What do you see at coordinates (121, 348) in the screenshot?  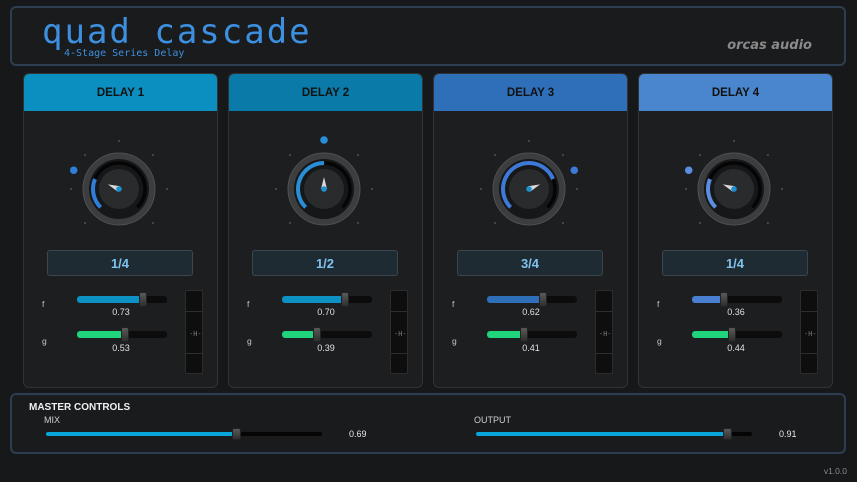 I see `gain-value: 0.53` at bounding box center [121, 348].